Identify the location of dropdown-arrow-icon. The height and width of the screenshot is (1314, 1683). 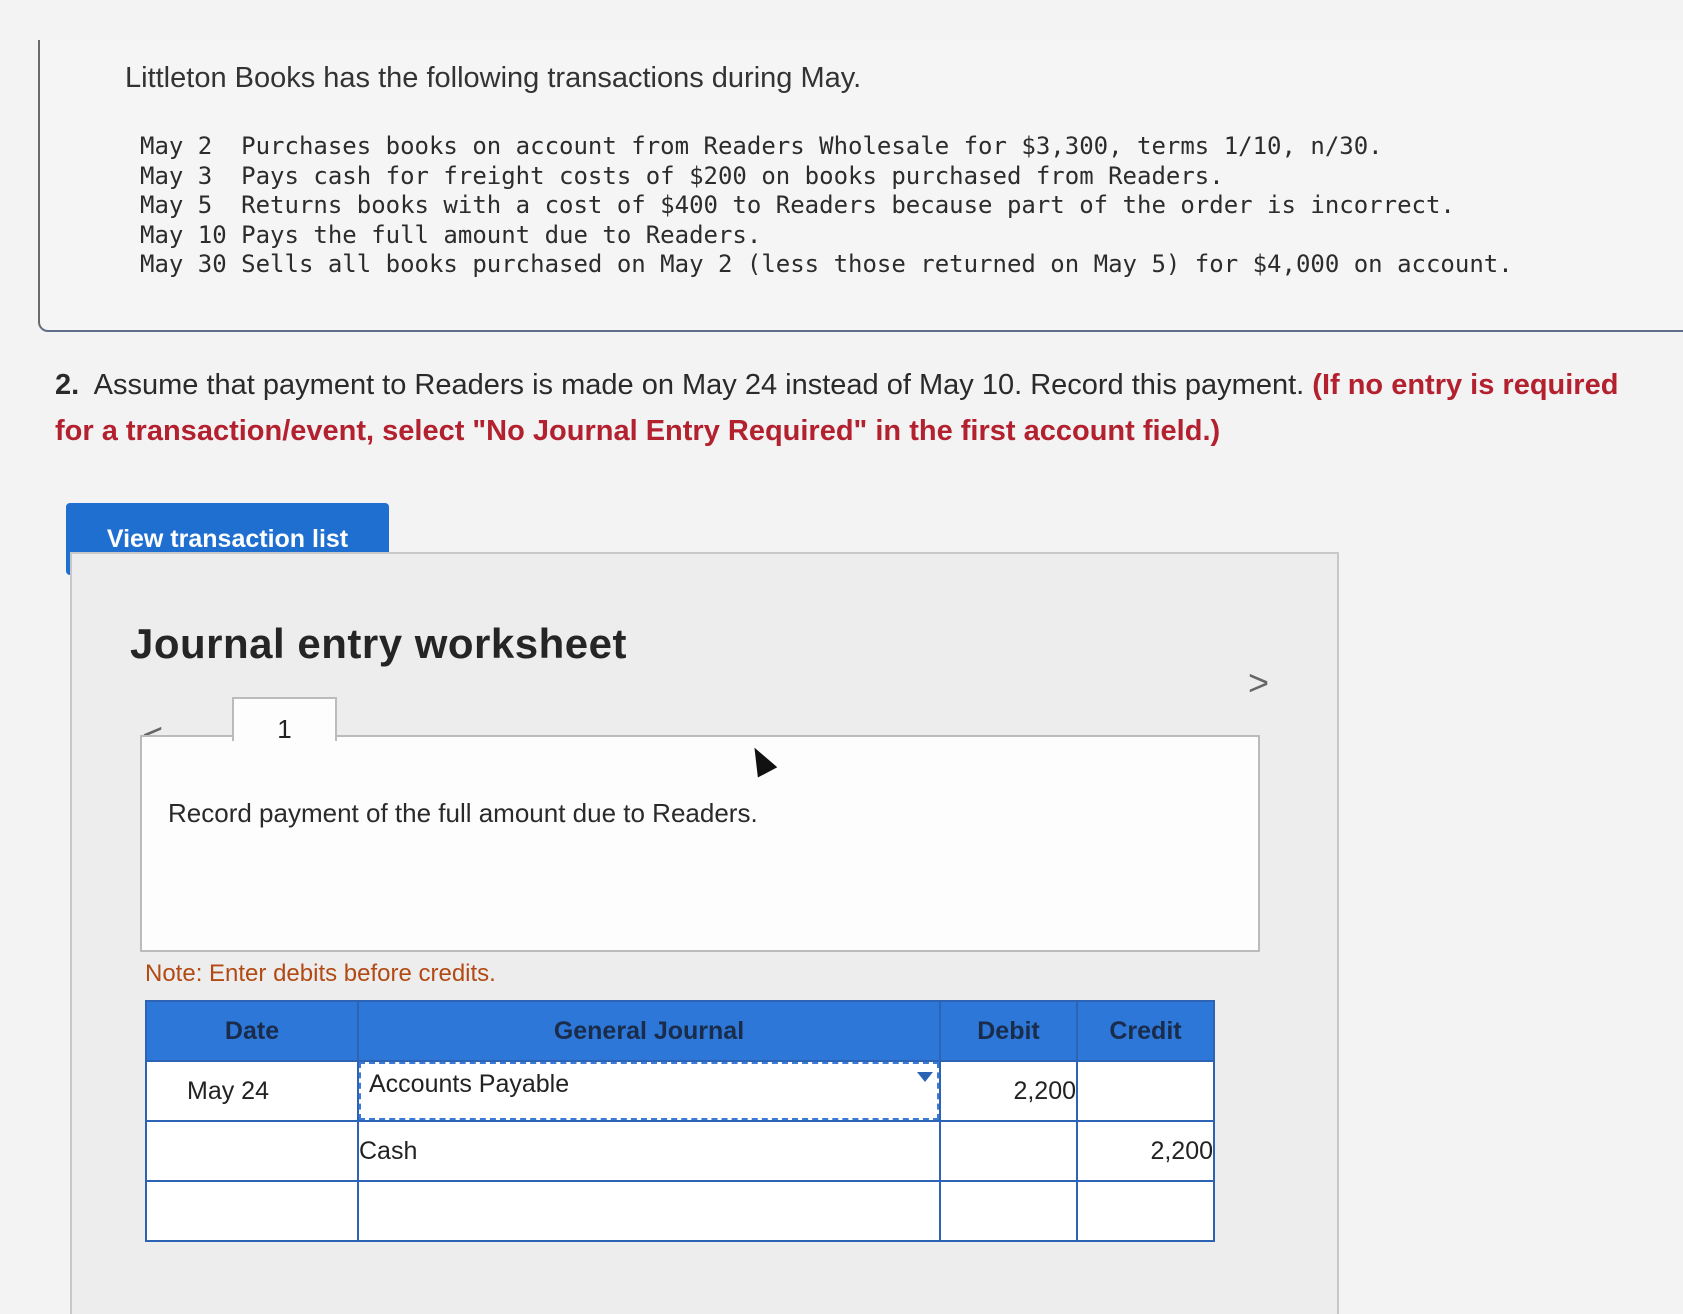
(925, 1077).